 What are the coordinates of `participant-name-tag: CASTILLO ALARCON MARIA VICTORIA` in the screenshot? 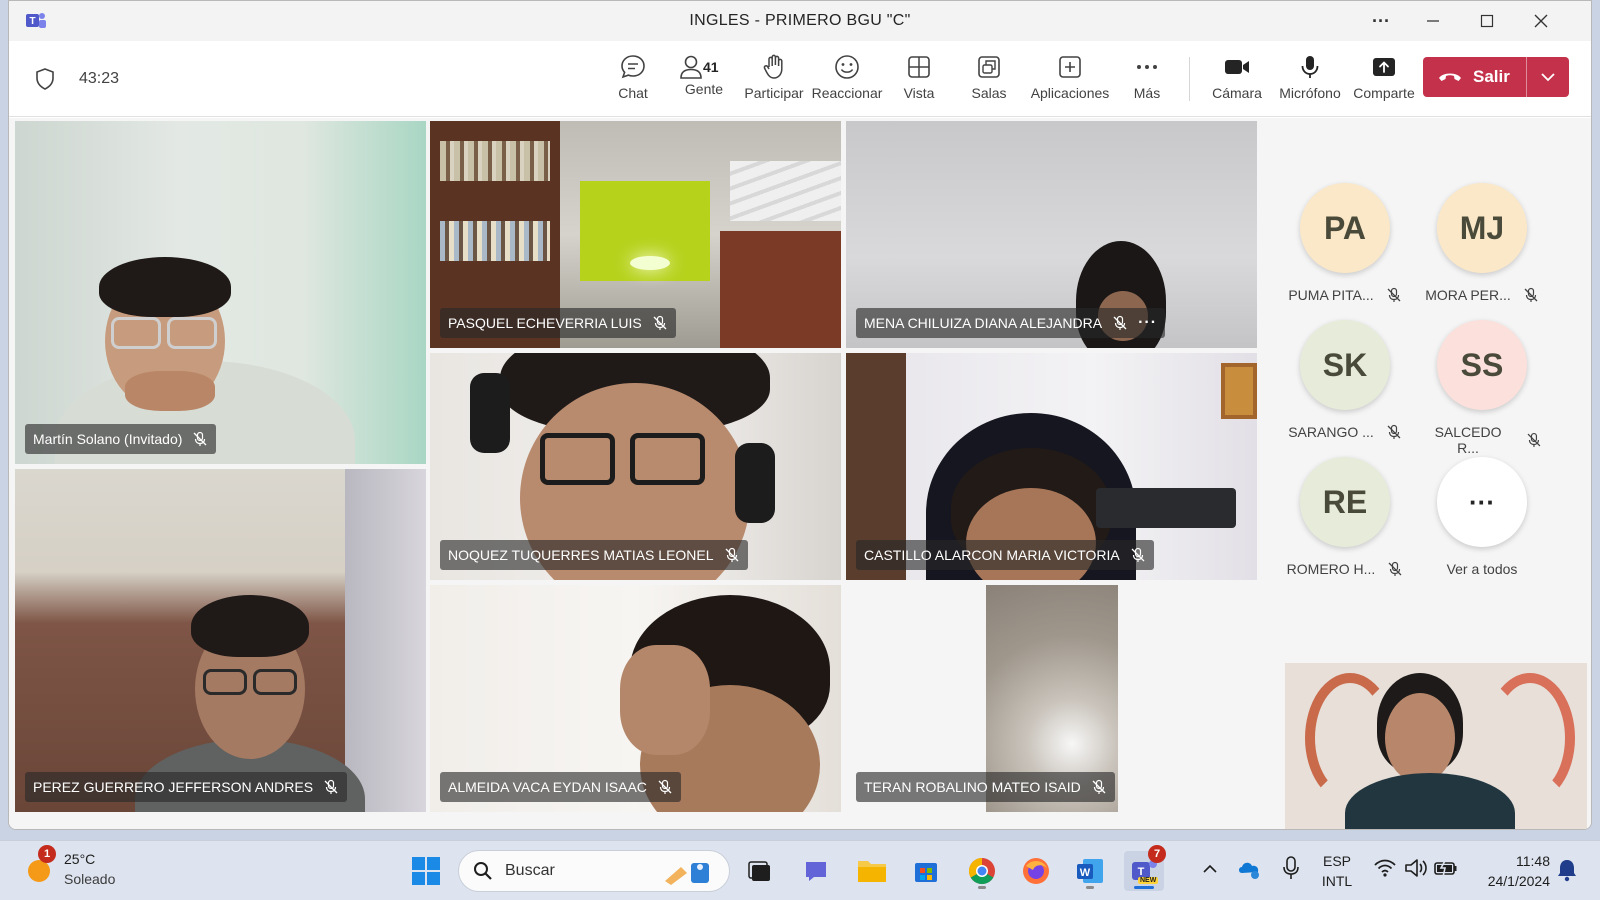 It's located at (1005, 555).